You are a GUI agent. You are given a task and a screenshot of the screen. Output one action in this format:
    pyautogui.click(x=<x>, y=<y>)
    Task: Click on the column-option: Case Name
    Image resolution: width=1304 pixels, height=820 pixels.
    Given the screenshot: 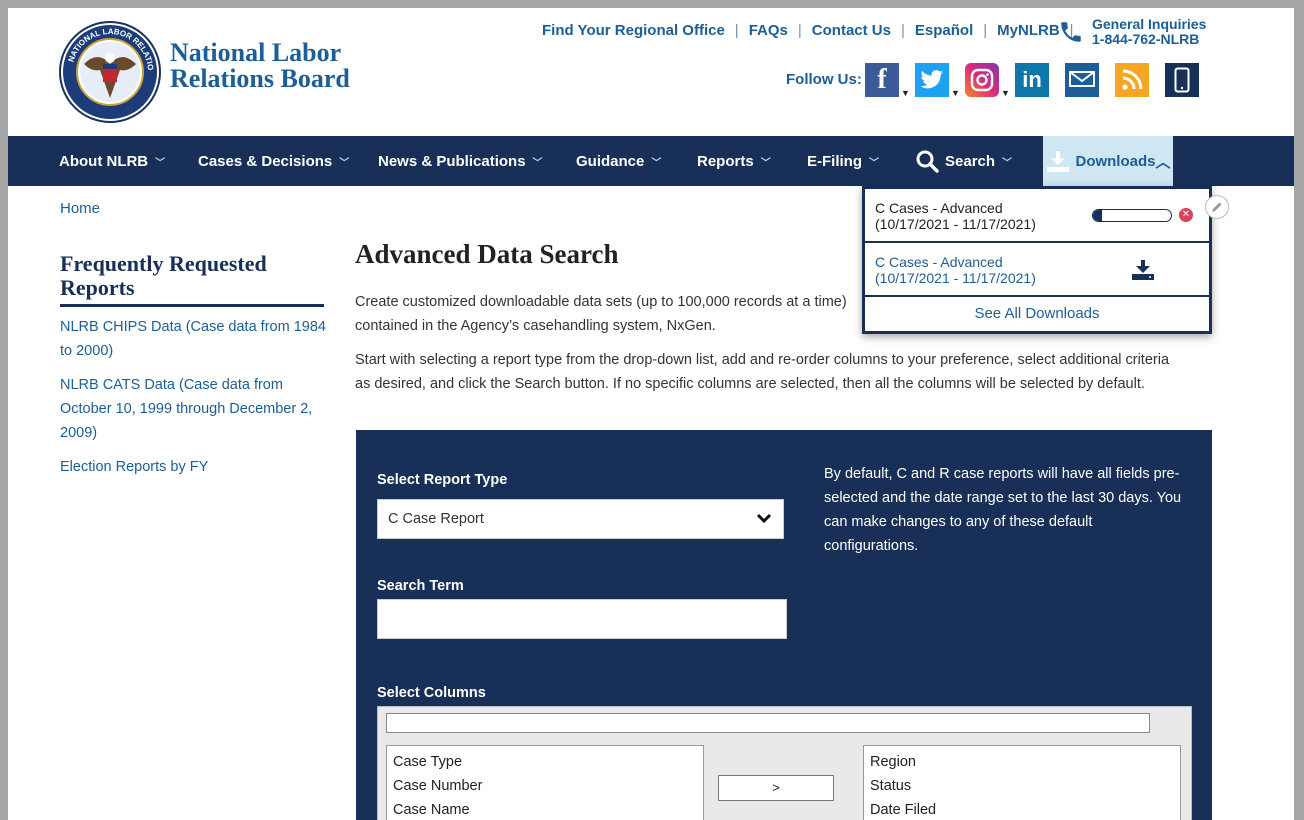 What is the action you would take?
    pyautogui.click(x=545, y=809)
    